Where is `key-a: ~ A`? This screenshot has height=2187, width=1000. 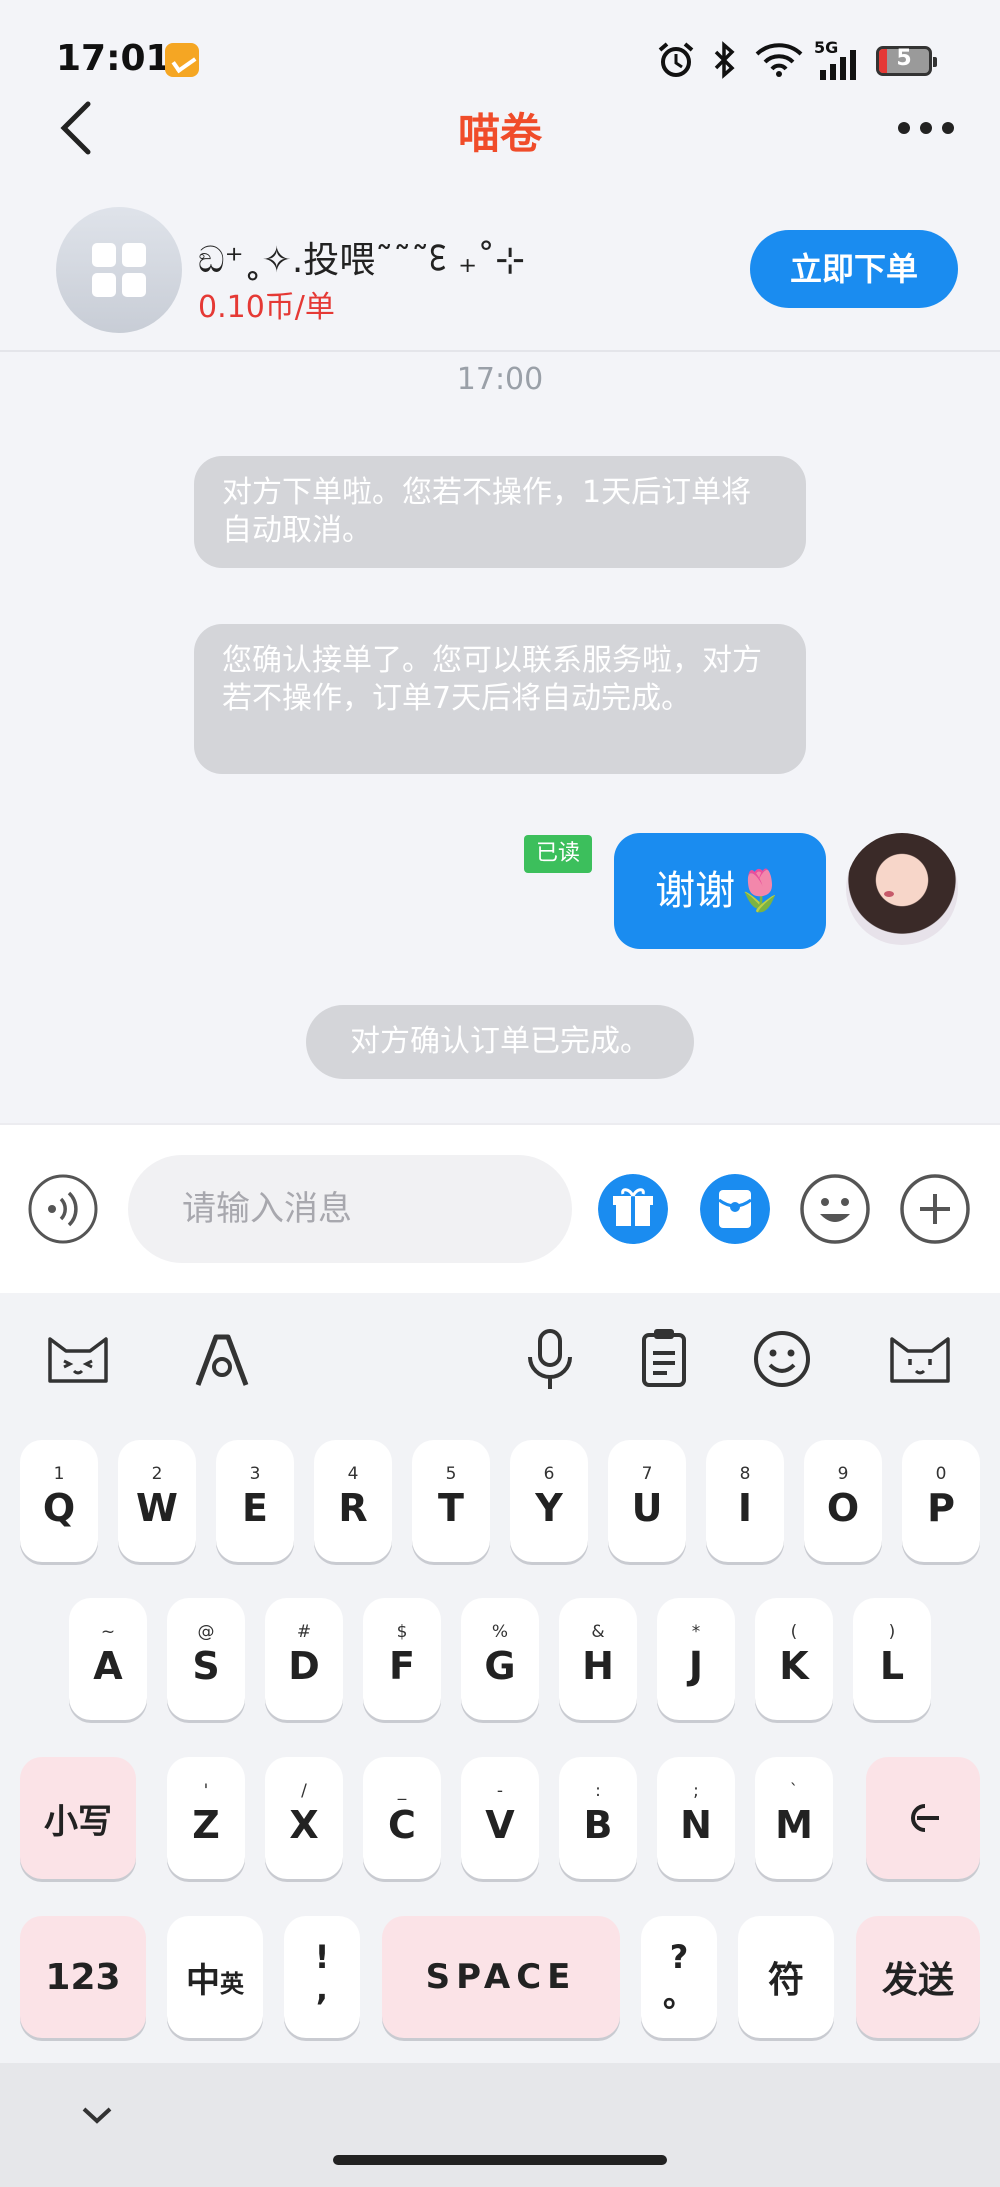 key-a: ~ A is located at coordinates (108, 1659).